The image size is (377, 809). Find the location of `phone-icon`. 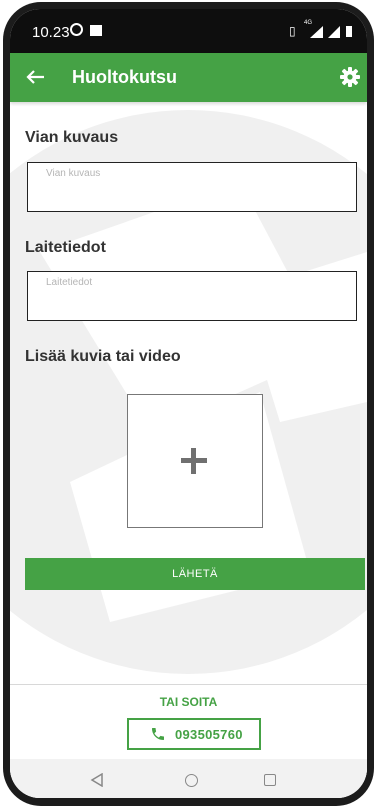

phone-icon is located at coordinates (158, 734).